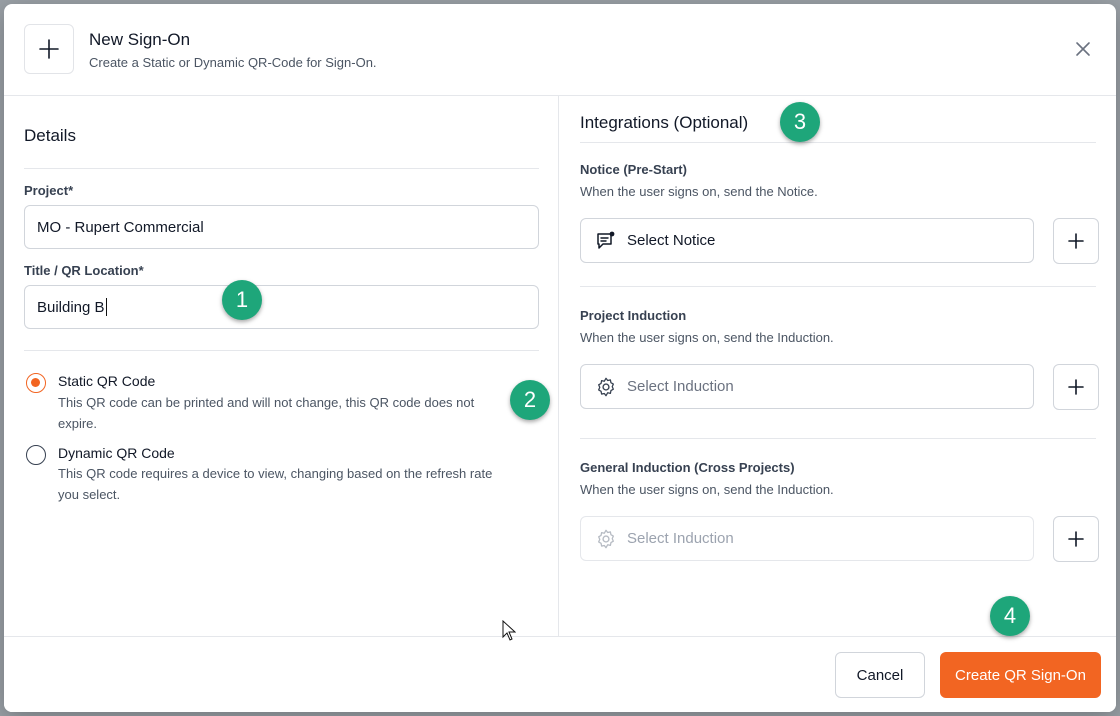  Describe the element at coordinates (664, 122) in the screenshot. I see `integrations-heading: Integrations (Optional)` at that location.